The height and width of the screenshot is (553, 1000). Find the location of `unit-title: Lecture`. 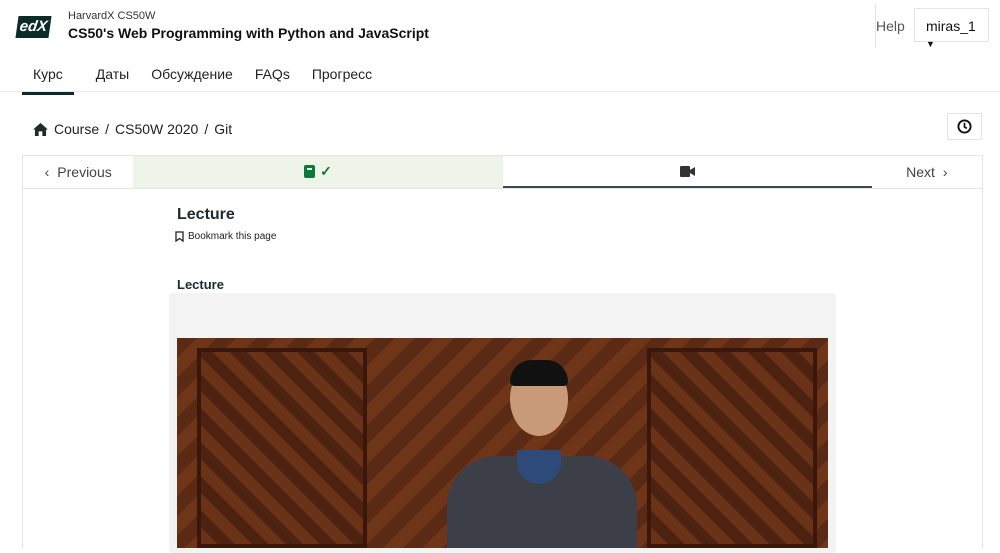

unit-title: Lecture is located at coordinates (206, 214).